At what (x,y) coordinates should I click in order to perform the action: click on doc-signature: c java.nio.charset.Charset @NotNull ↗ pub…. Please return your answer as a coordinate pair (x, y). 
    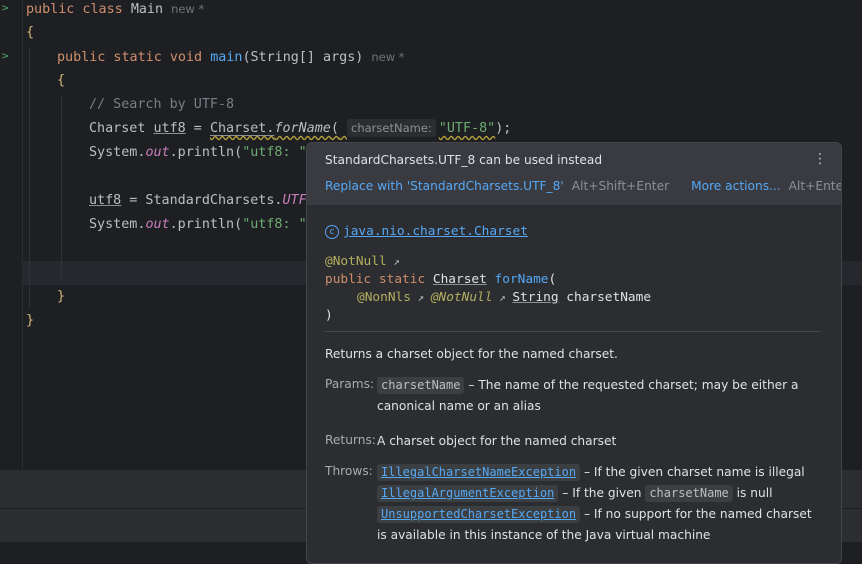
    Looking at the image, I should click on (575, 273).